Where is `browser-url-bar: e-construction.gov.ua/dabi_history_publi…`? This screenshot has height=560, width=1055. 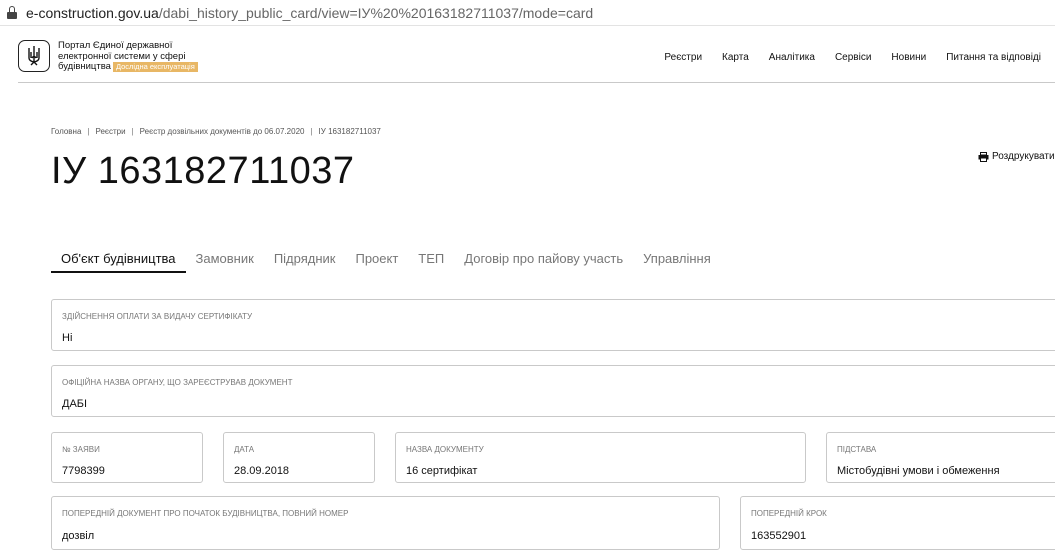
browser-url-bar: e-construction.gov.ua/dabi_history_publi… is located at coordinates (527, 13).